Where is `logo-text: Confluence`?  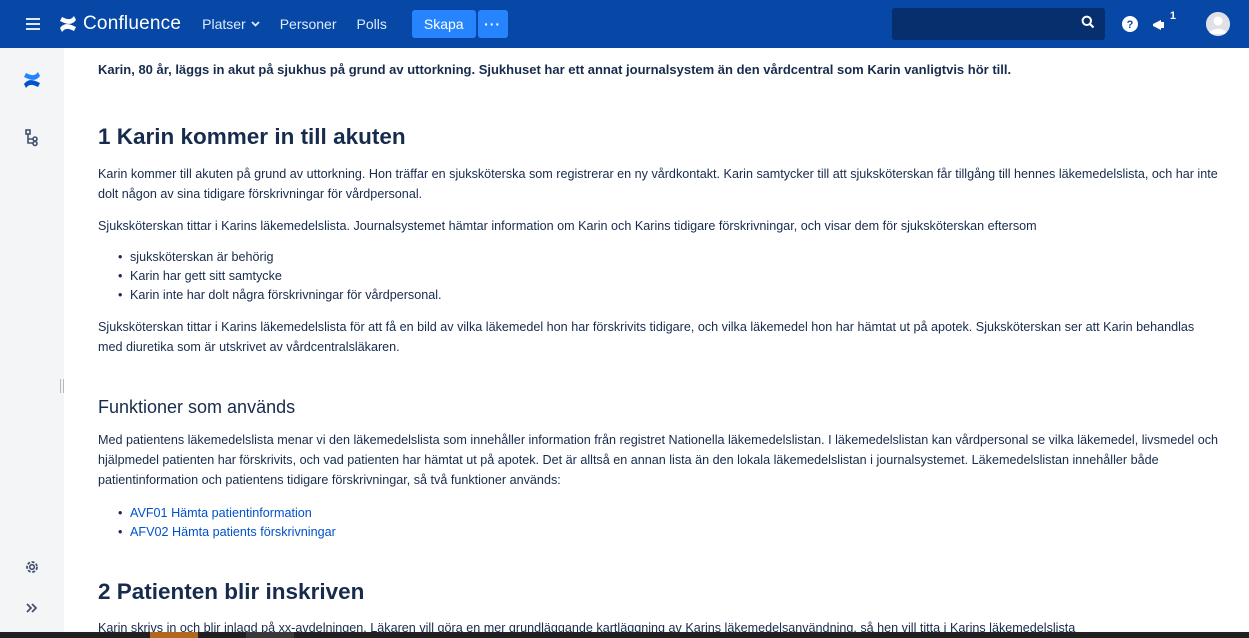 logo-text: Confluence is located at coordinates (132, 23).